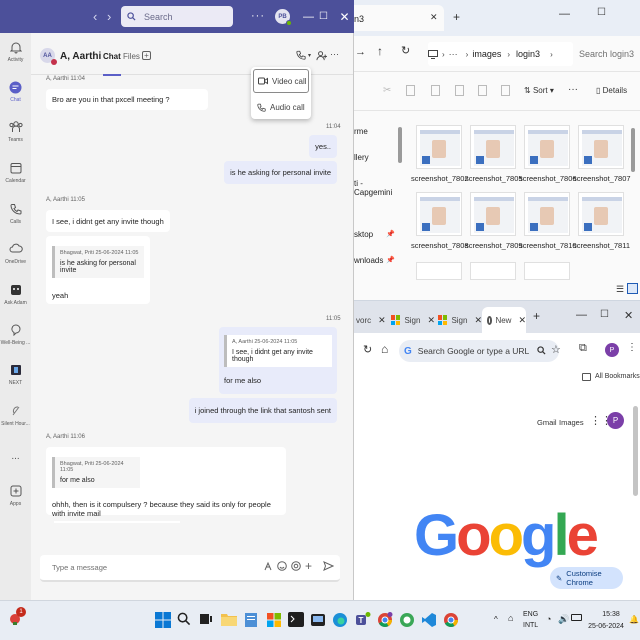  What do you see at coordinates (430, 621) in the screenshot?
I see `taskbar-vscode` at bounding box center [430, 621].